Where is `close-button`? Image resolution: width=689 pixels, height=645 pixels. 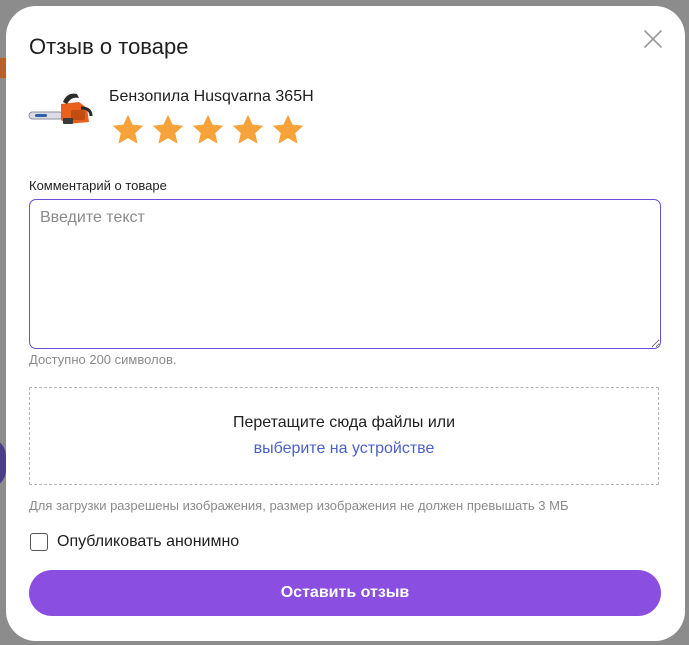
close-button is located at coordinates (653, 39).